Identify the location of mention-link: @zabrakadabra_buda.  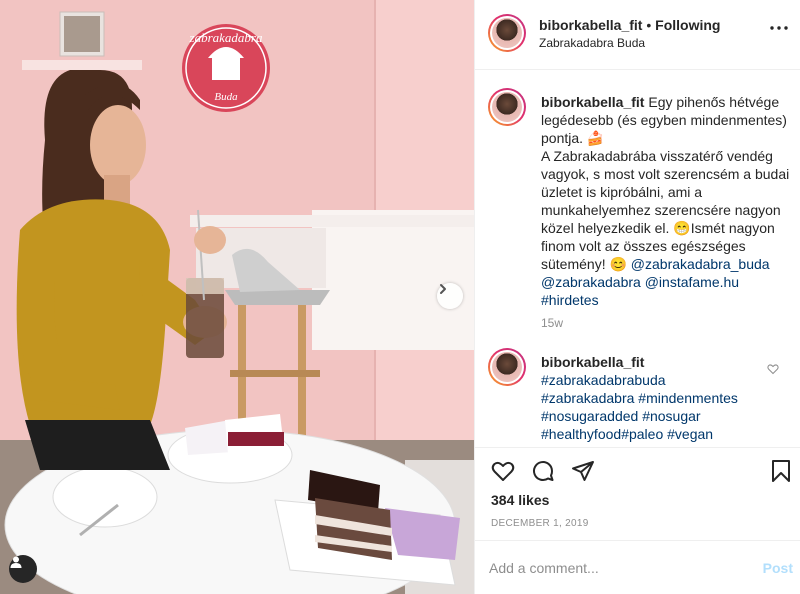
(700, 264).